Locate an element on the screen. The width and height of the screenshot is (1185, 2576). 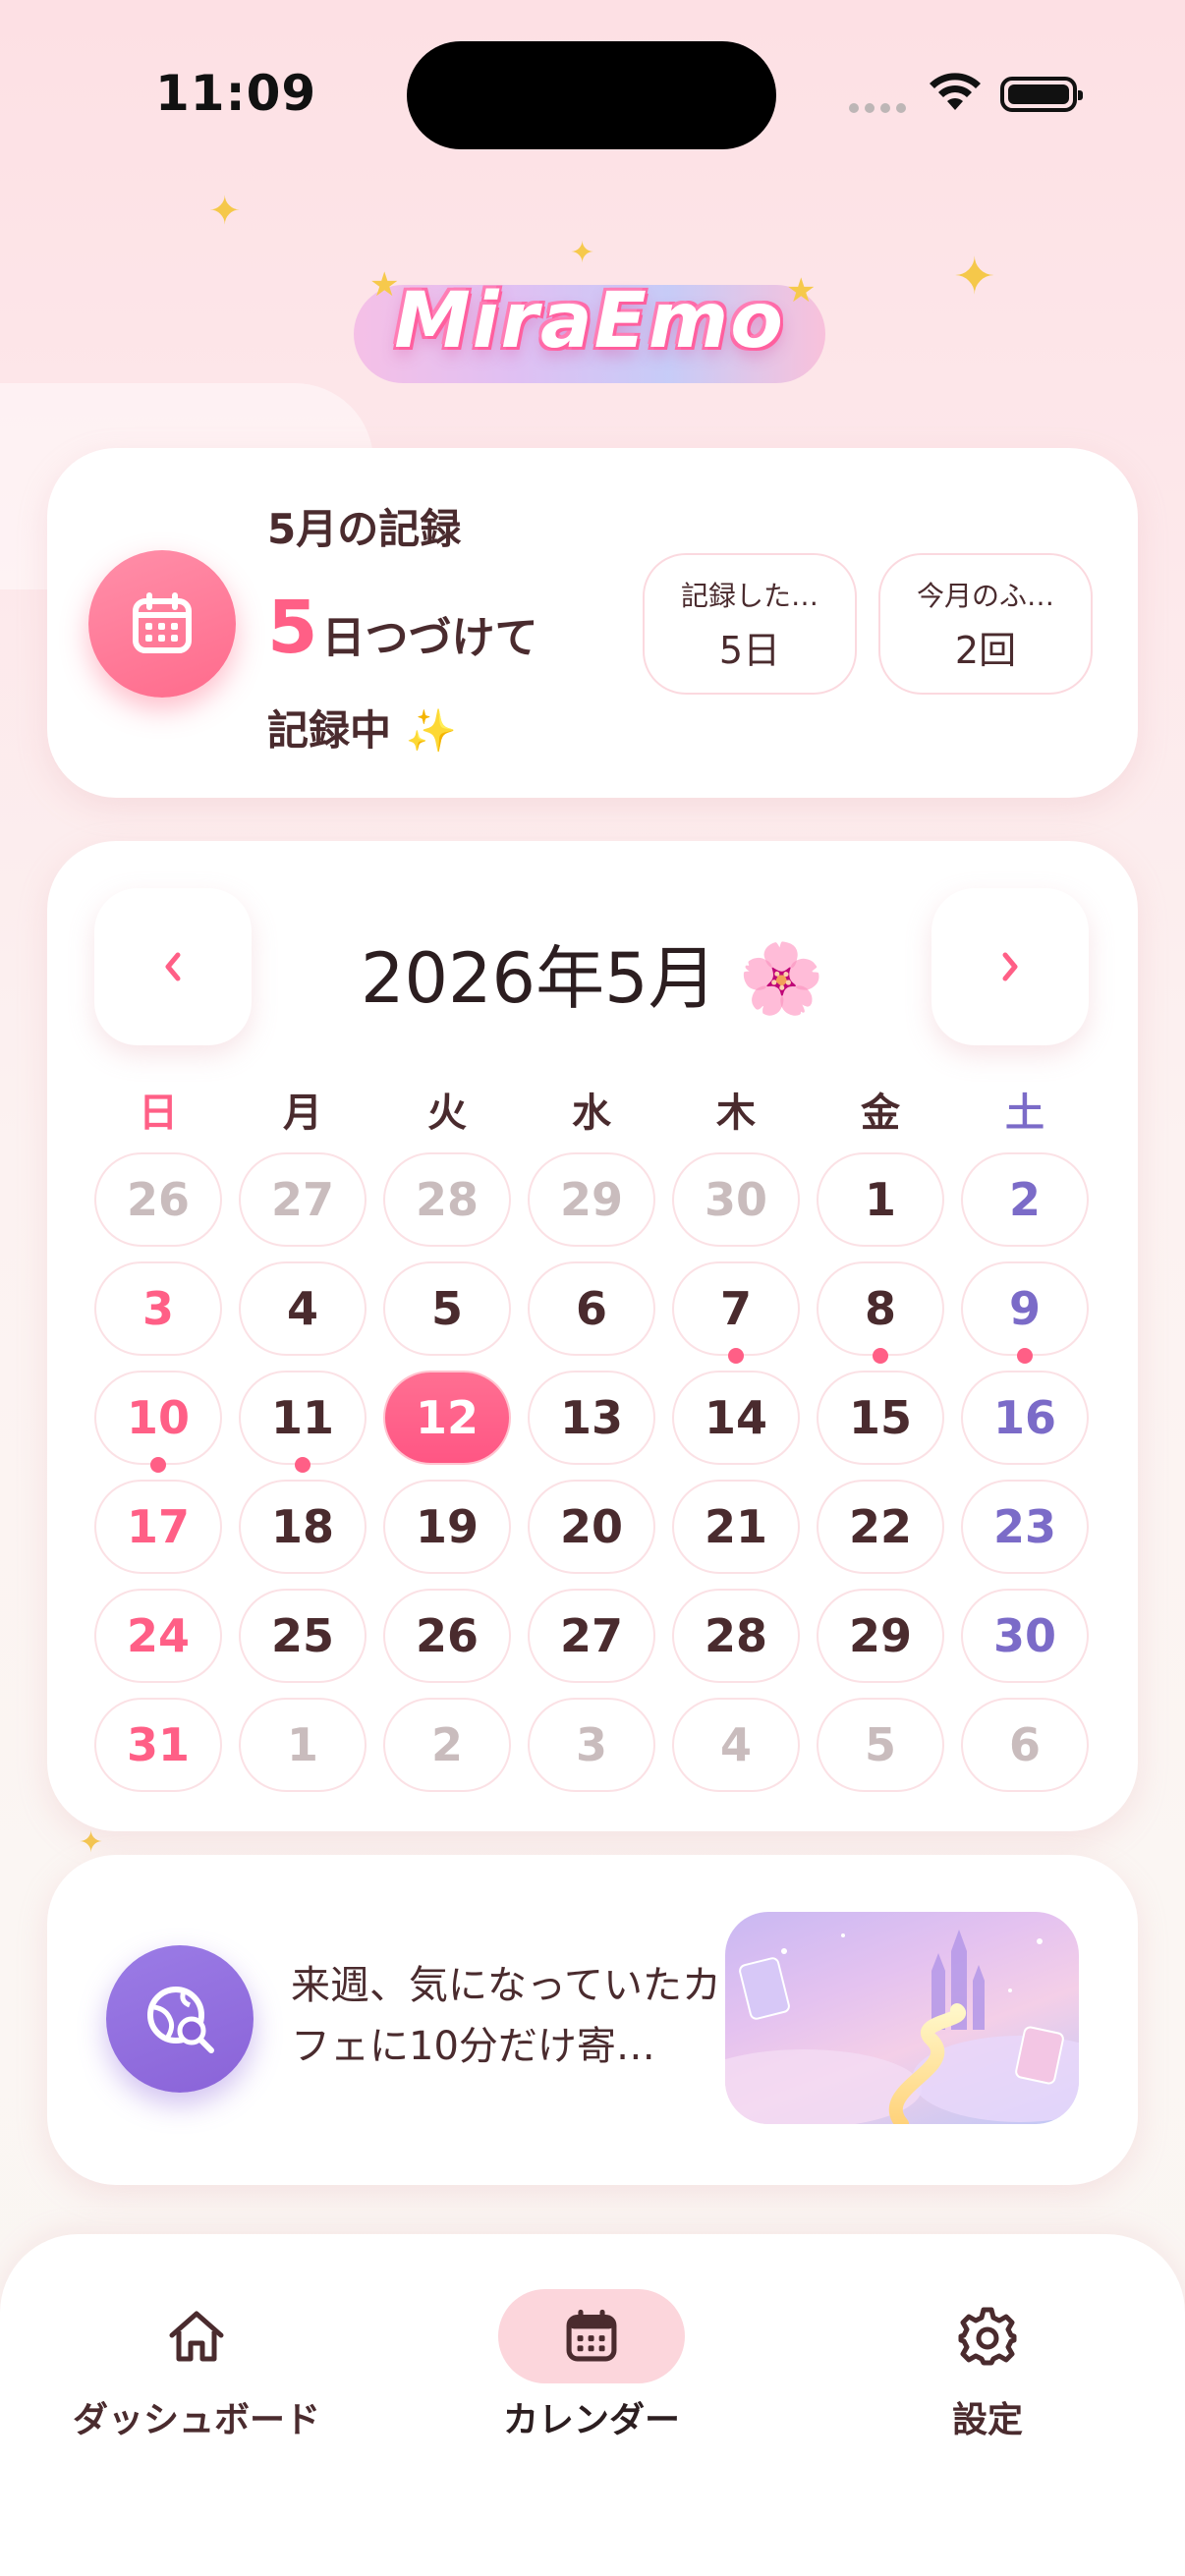
calendar-day: 31 is located at coordinates (158, 1745).